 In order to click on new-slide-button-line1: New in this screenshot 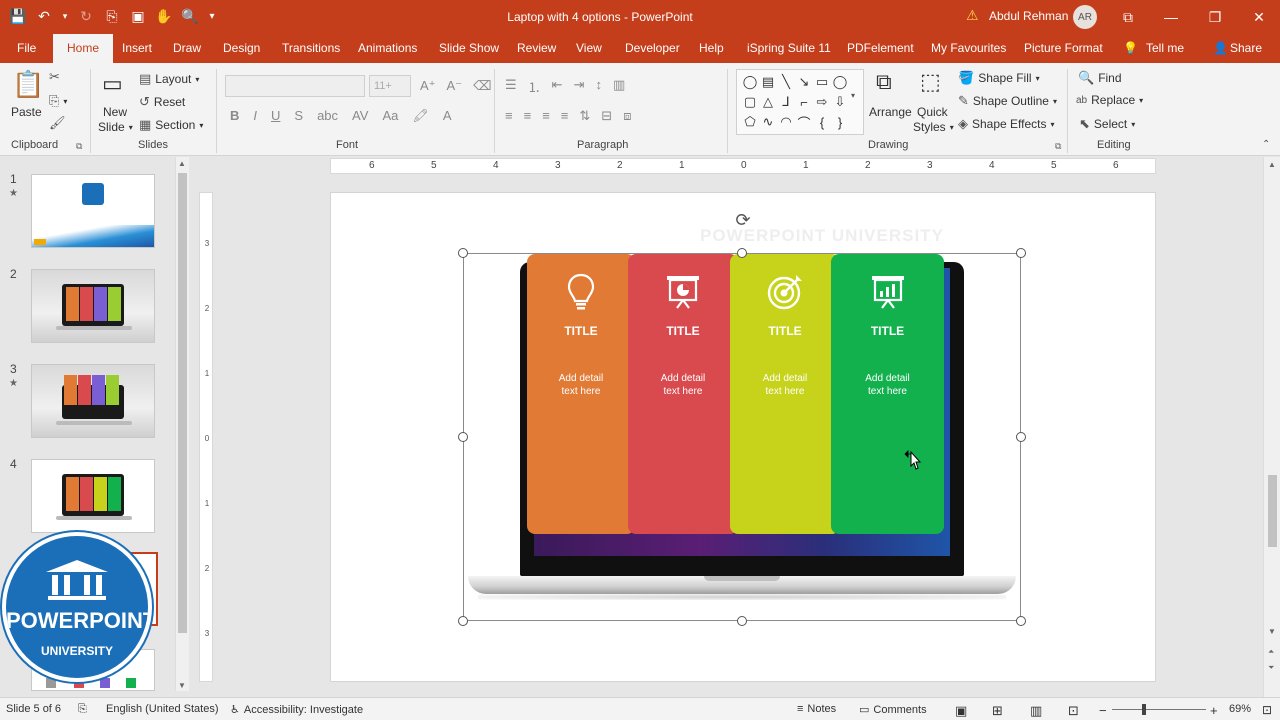, I will do `click(115, 112)`.